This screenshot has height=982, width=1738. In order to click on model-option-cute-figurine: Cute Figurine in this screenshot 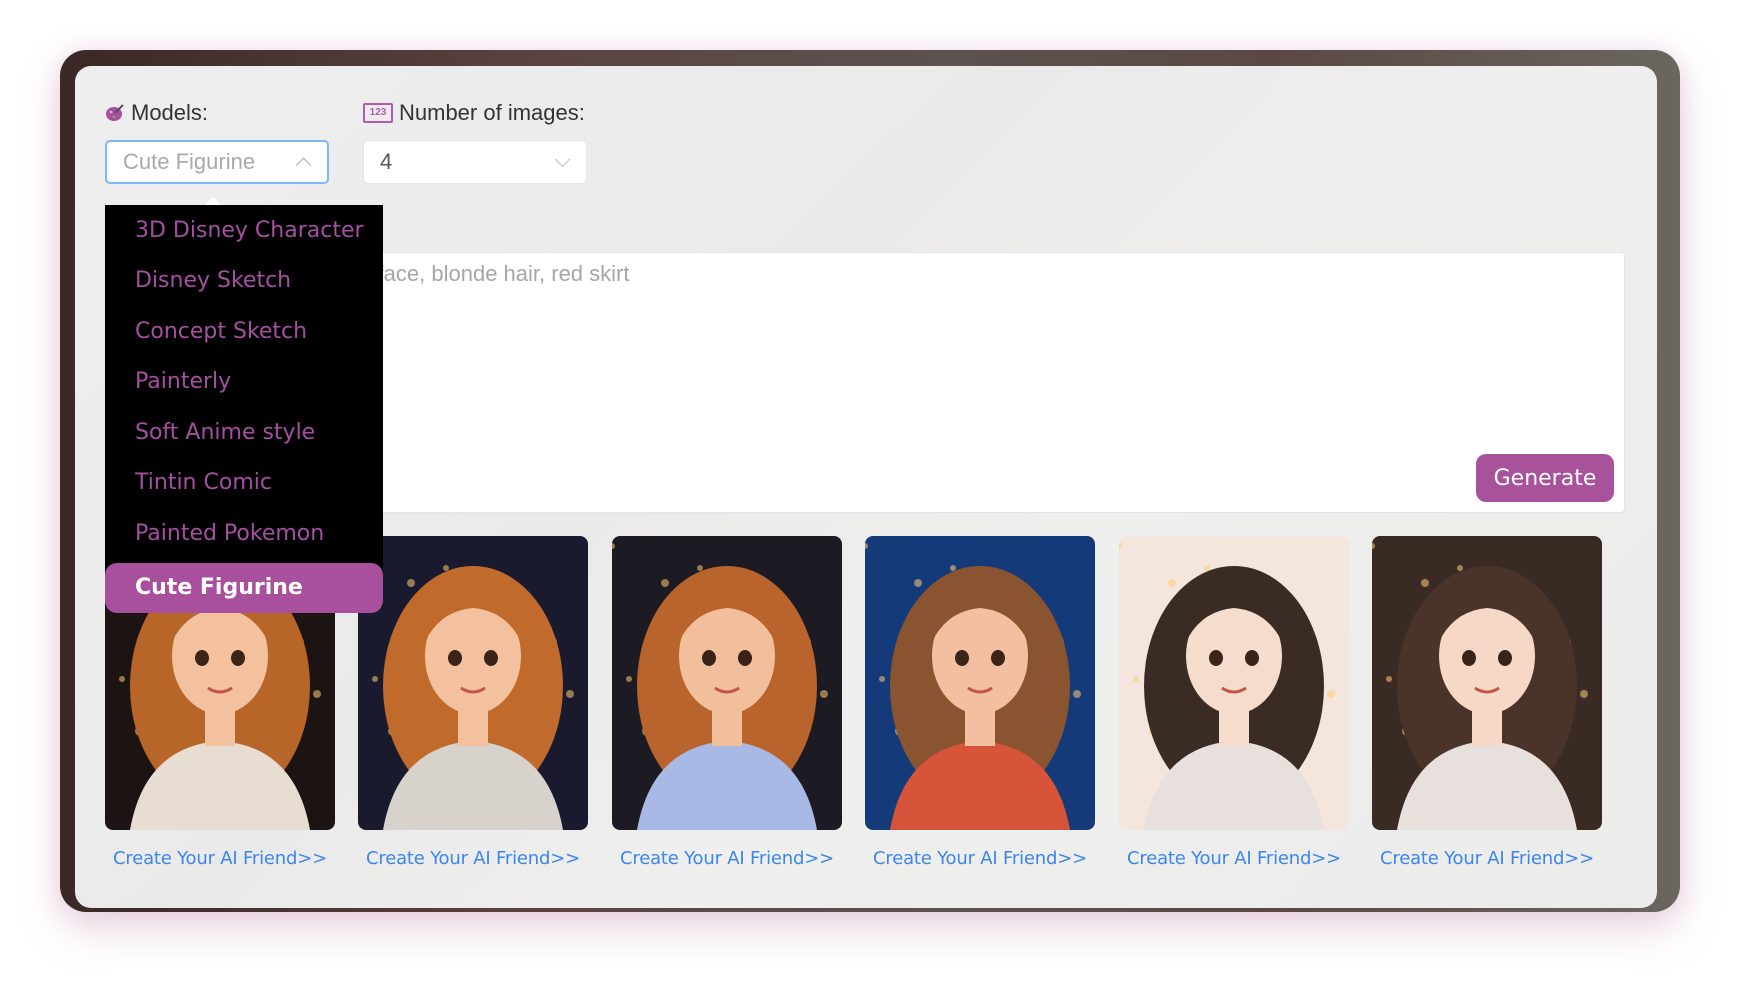, I will do `click(244, 587)`.